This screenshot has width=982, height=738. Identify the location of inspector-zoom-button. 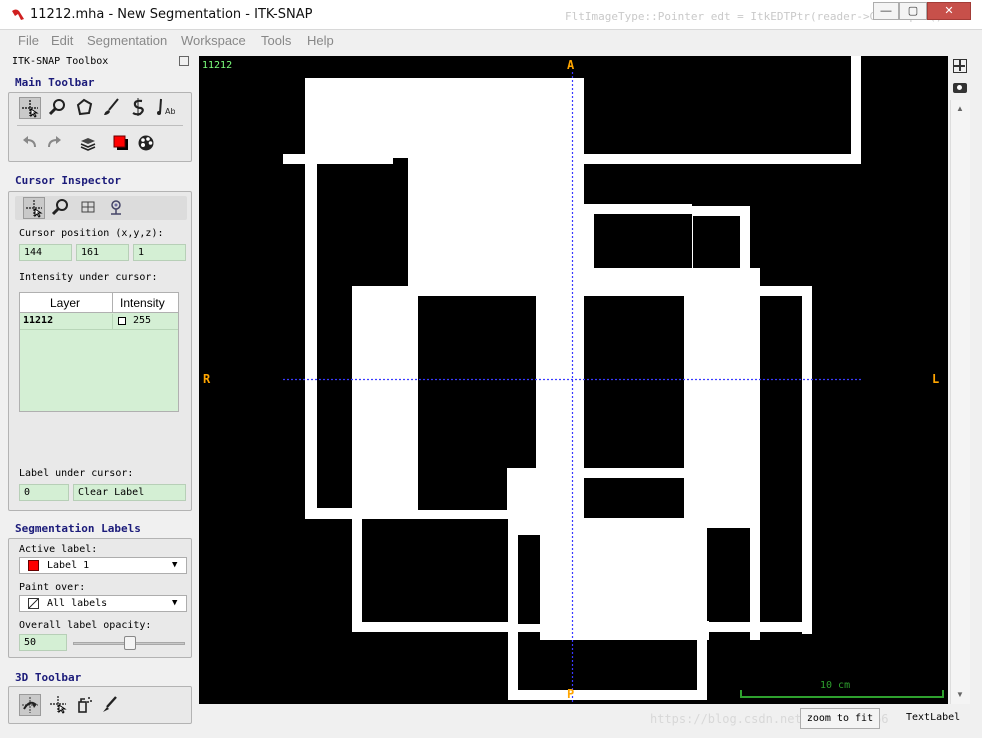
(60, 208).